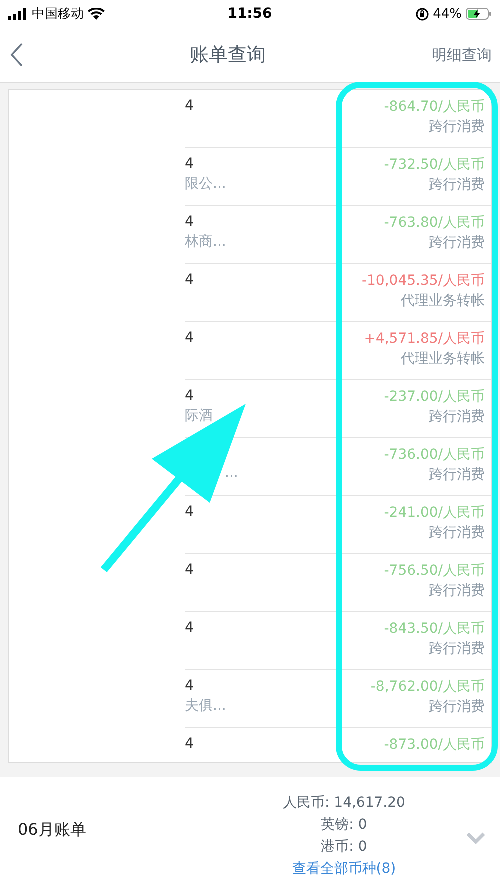  I want to click on month-bill-label: 06月账单, so click(53, 830).